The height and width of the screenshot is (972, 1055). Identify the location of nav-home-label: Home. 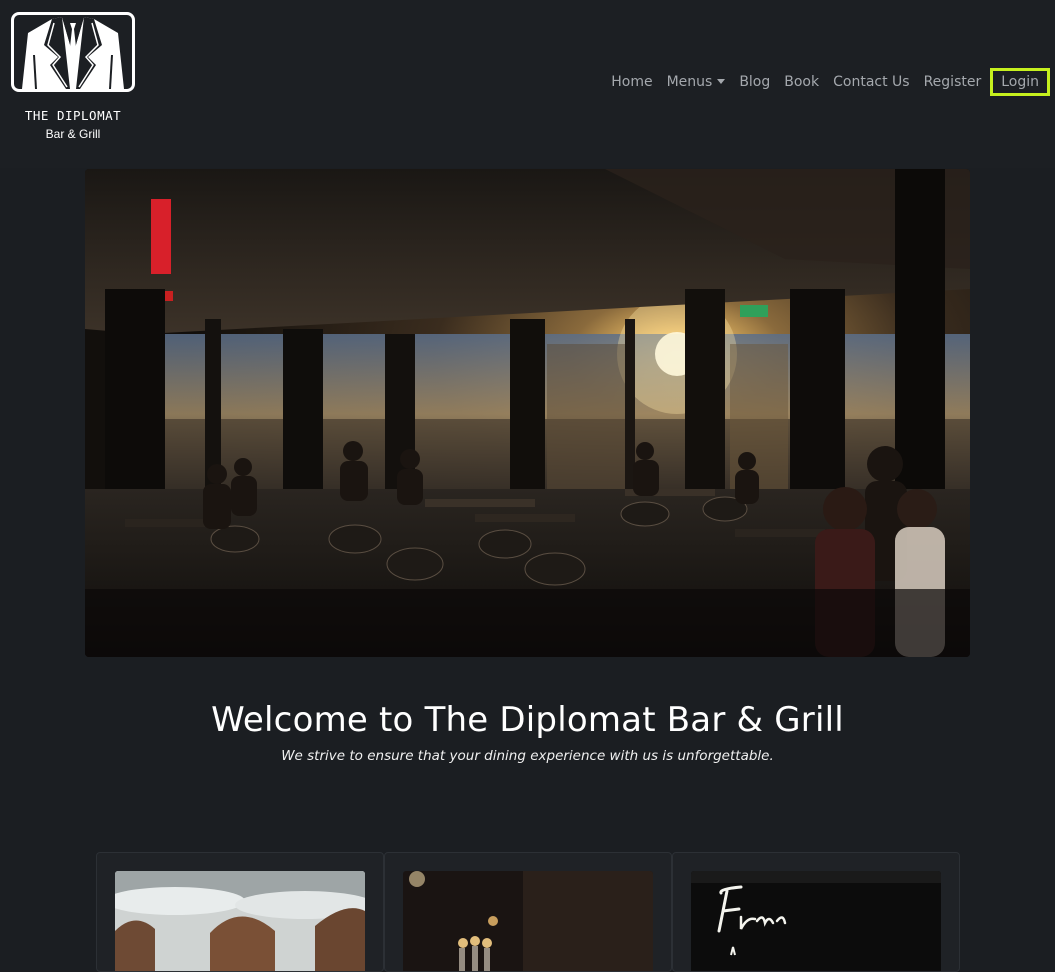
(632, 82).